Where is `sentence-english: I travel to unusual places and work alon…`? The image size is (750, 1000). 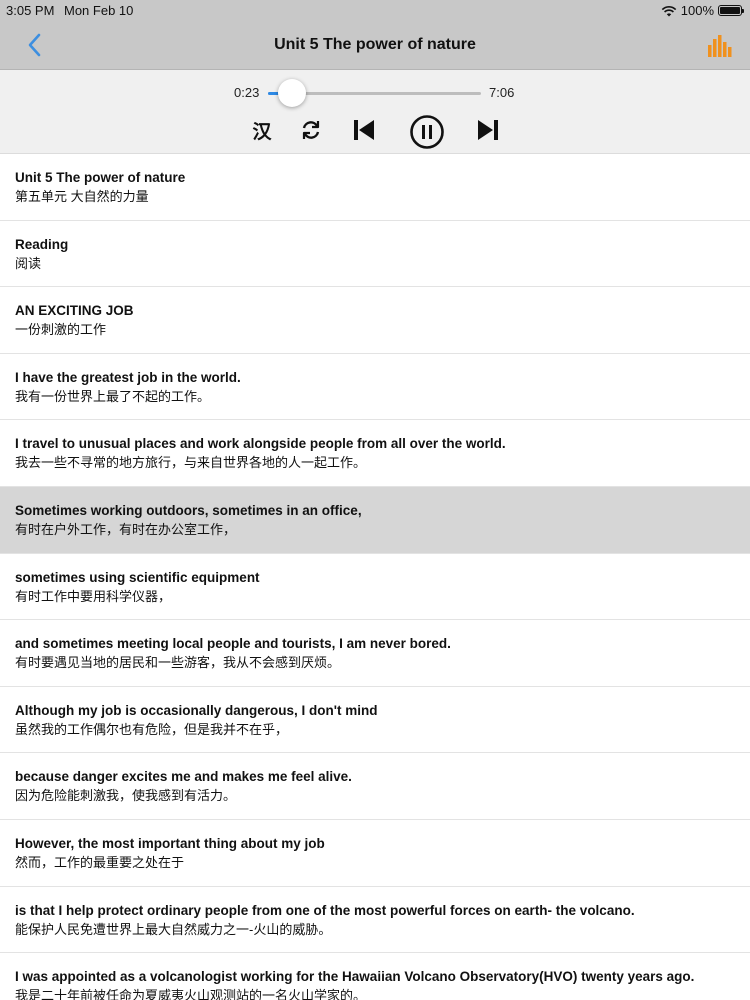
sentence-english: I travel to unusual places and work alon… is located at coordinates (260, 444).